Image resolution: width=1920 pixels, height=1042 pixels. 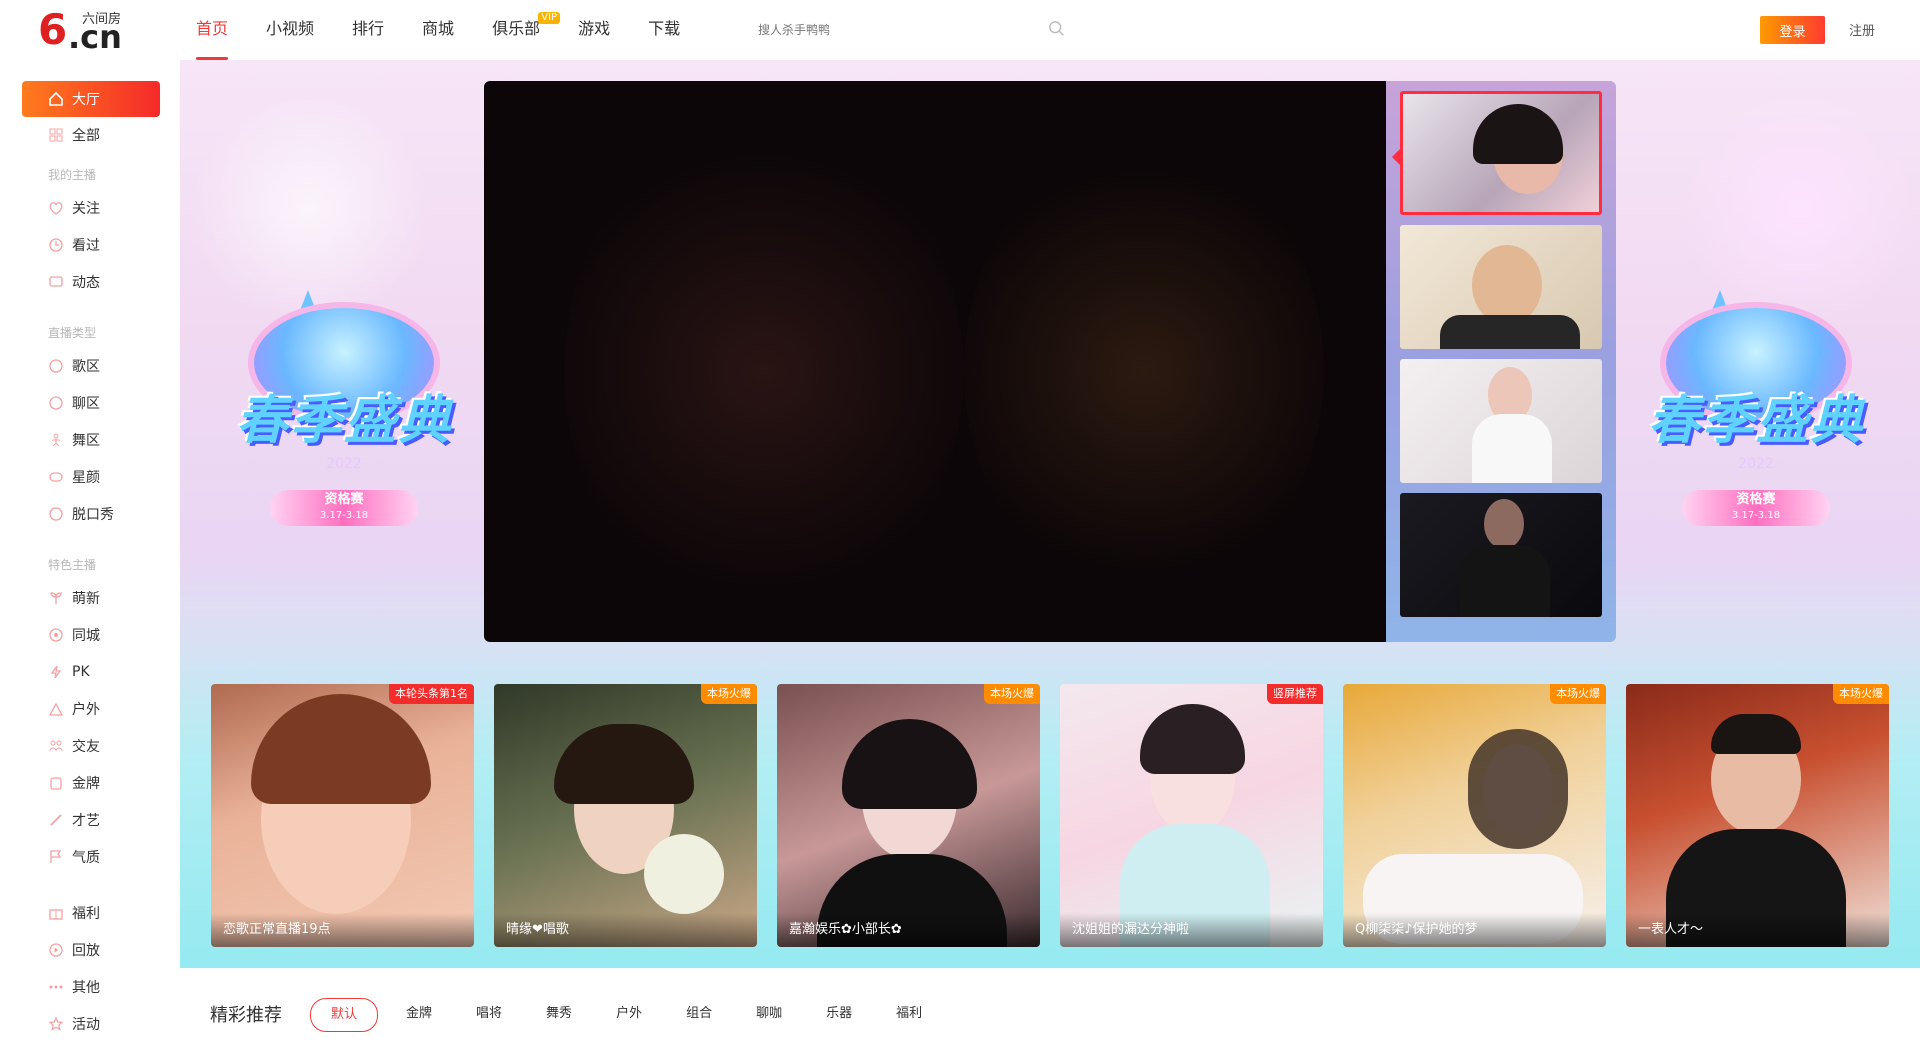 What do you see at coordinates (88, 32) in the screenshot?
I see `site-logo: 6 .cn 六间房` at bounding box center [88, 32].